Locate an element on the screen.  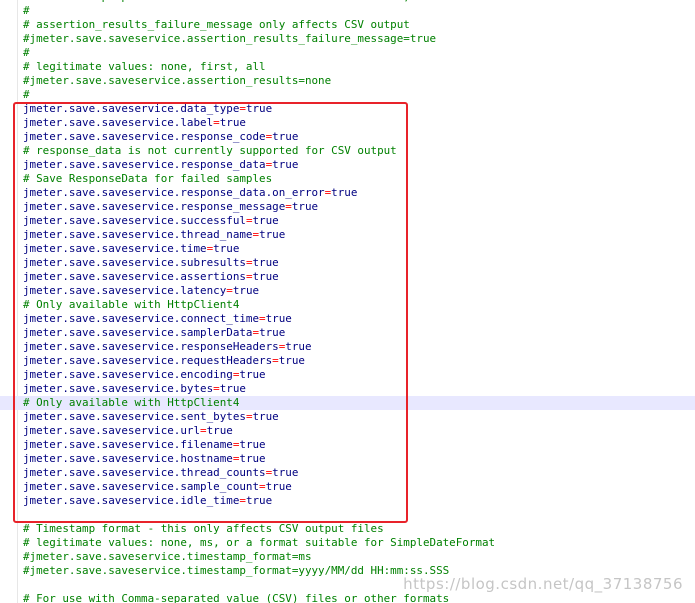
property-key: jmeter.save.saveservice.filename is located at coordinates (128, 444).